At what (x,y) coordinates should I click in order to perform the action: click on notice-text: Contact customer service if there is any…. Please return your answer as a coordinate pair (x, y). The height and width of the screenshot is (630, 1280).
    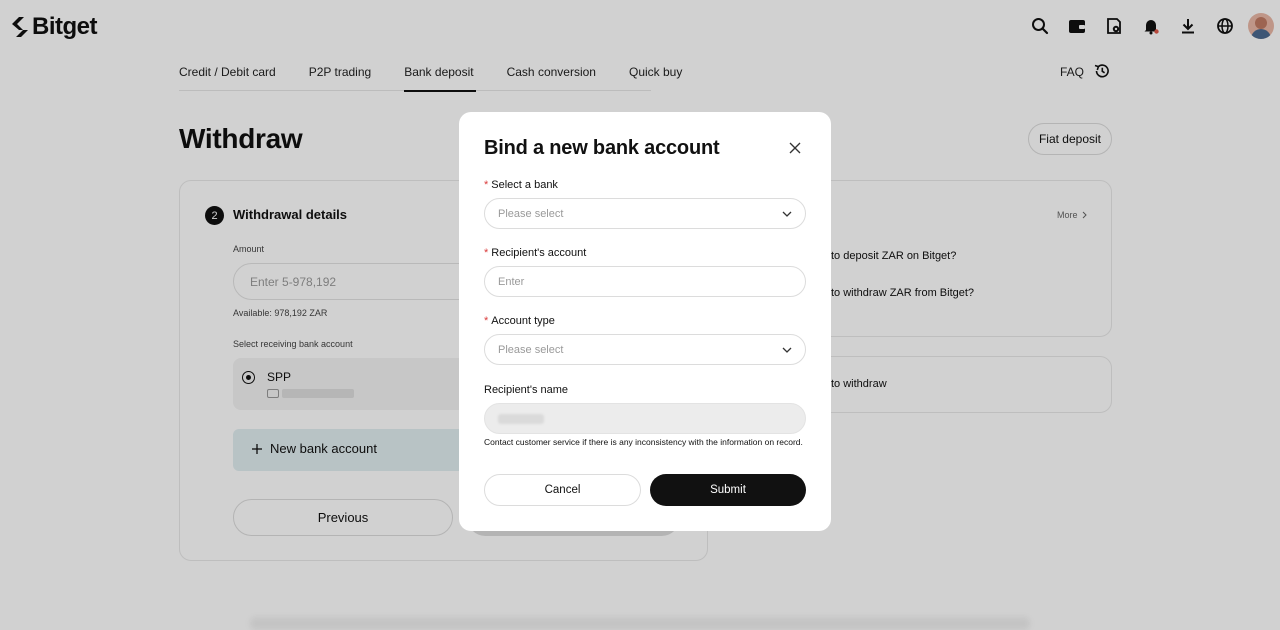
    Looking at the image, I should click on (643, 442).